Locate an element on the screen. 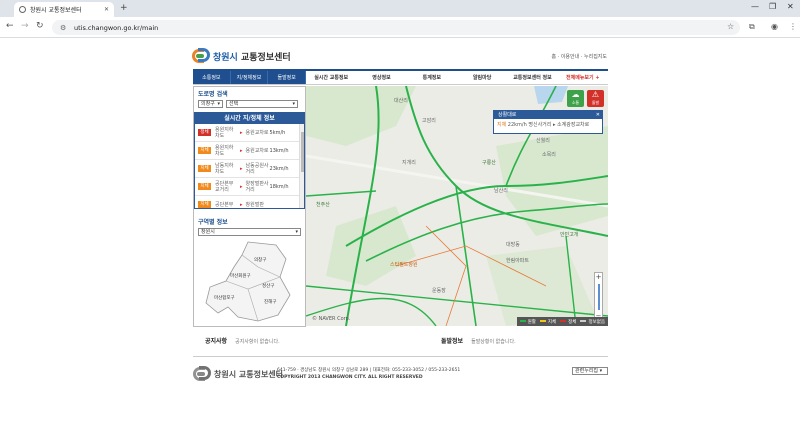  nav-video: 영상정보 is located at coordinates (381, 77).